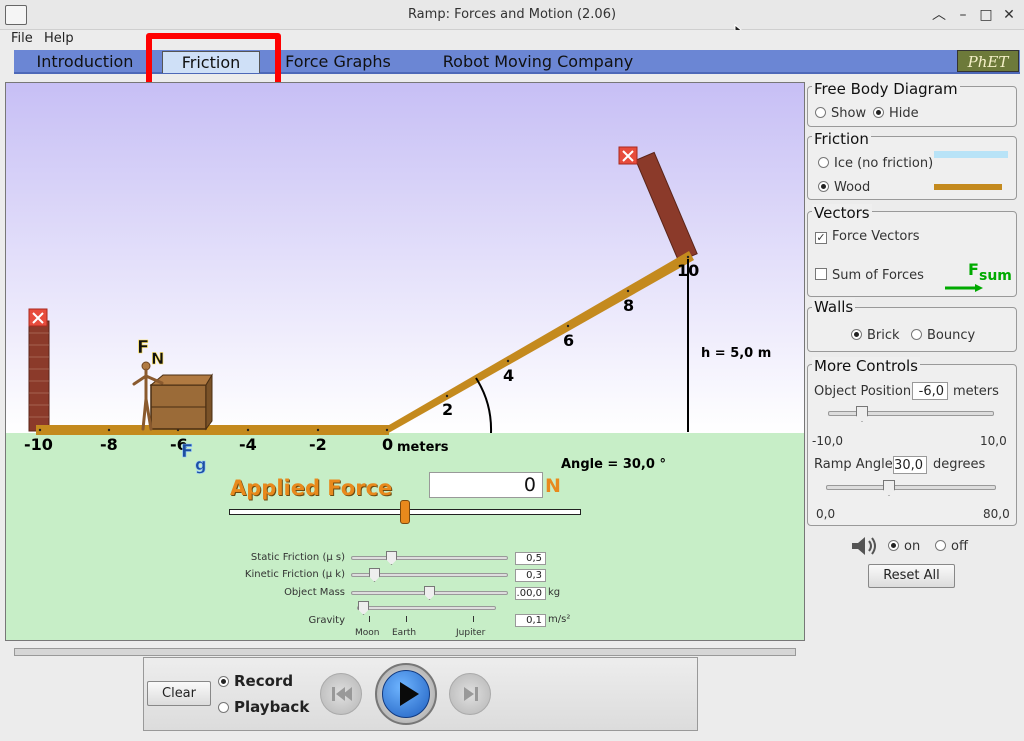 This screenshot has height=741, width=1024. Describe the element at coordinates (553, 486) in the screenshot. I see `applied-force-unit: N` at that location.